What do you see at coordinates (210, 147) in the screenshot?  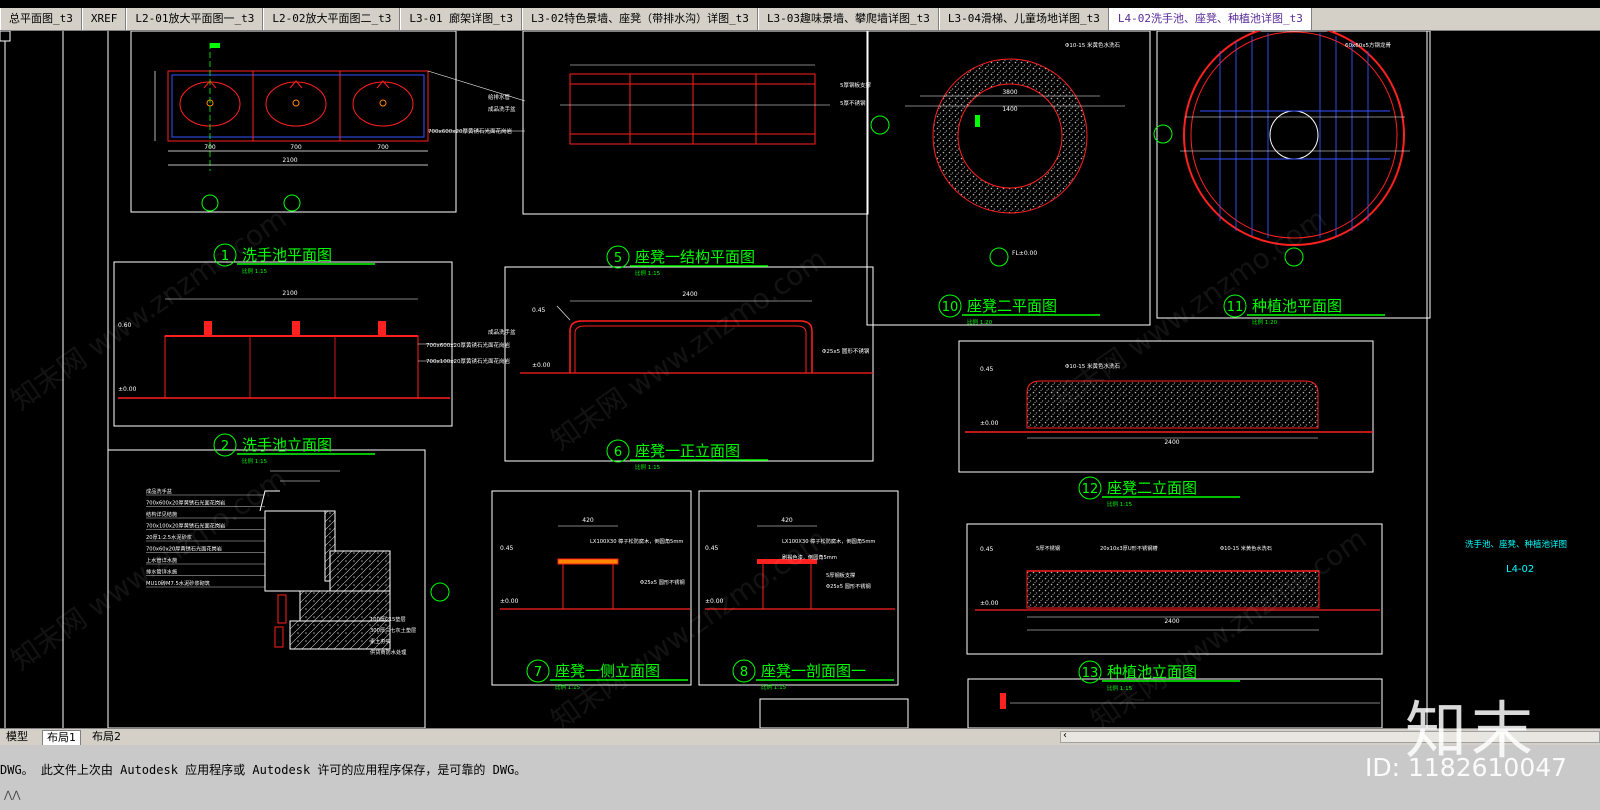 I see `dim-basin-unit-1: 700` at bounding box center [210, 147].